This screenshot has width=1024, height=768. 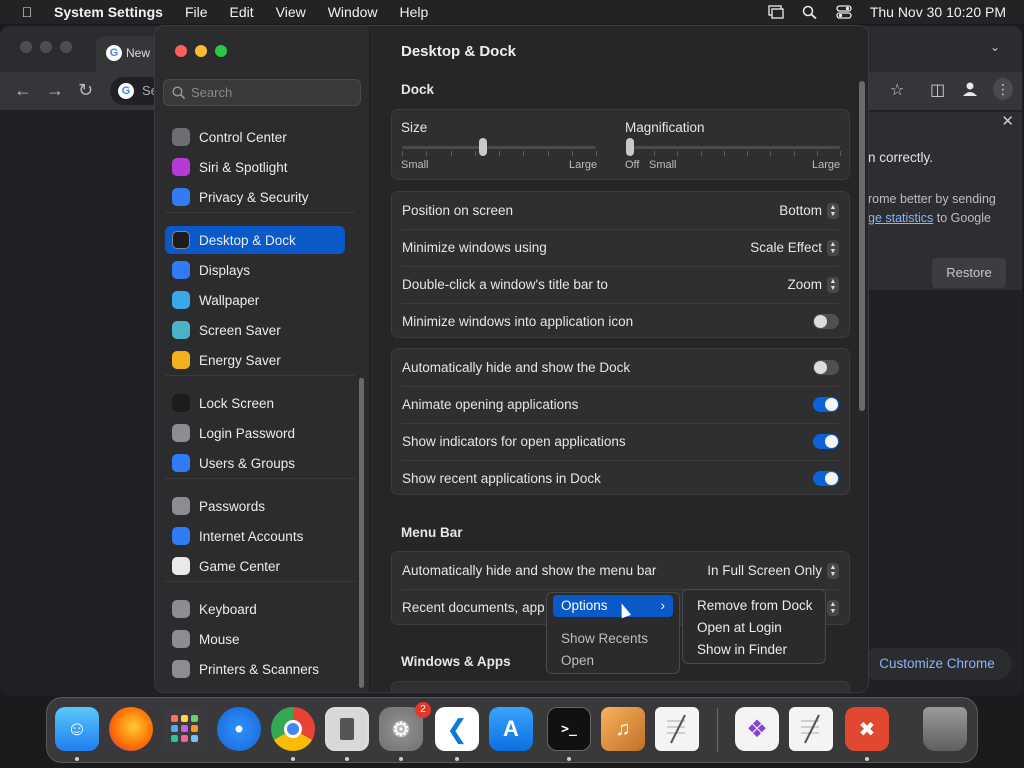 What do you see at coordinates (613, 606) in the screenshot?
I see `options-menu-item: Options ›` at bounding box center [613, 606].